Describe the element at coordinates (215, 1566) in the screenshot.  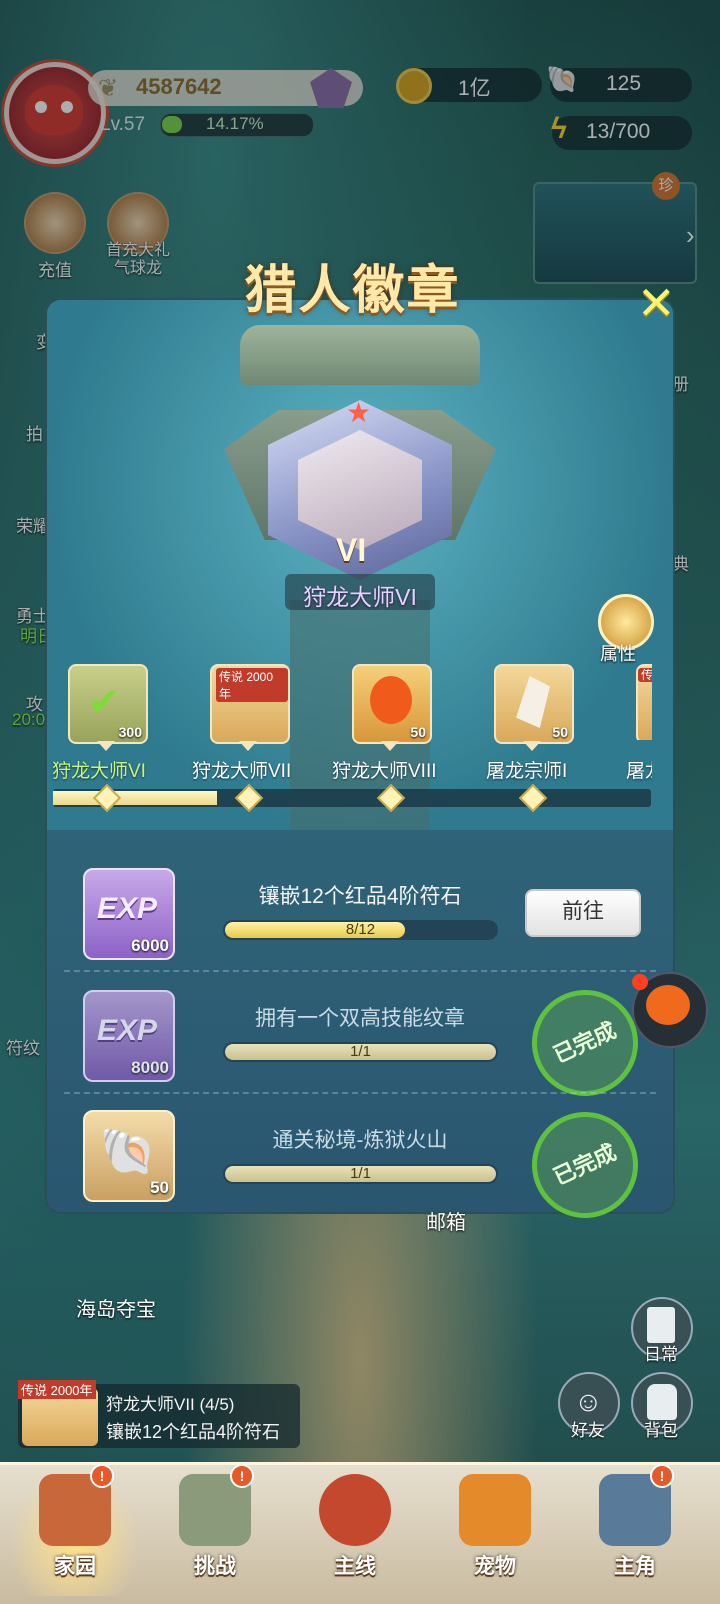
I see `nav-challenge-label: 挑战` at that location.